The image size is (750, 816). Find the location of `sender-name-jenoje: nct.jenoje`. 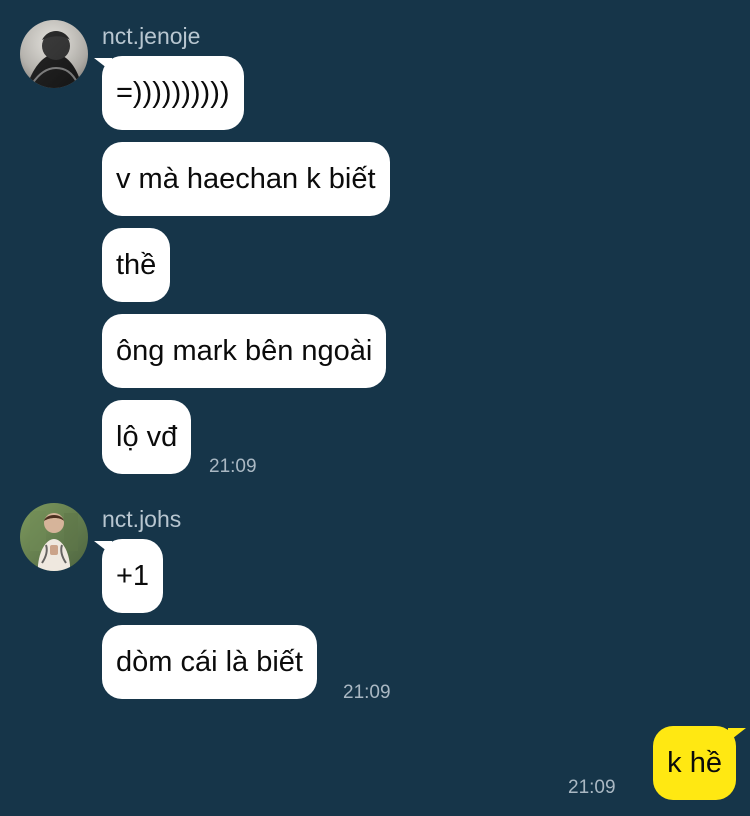

sender-name-jenoje: nct.jenoje is located at coordinates (151, 36).